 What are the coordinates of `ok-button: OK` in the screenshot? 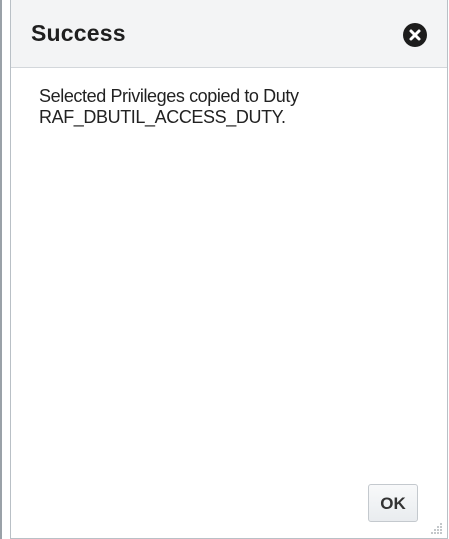 It's located at (393, 503).